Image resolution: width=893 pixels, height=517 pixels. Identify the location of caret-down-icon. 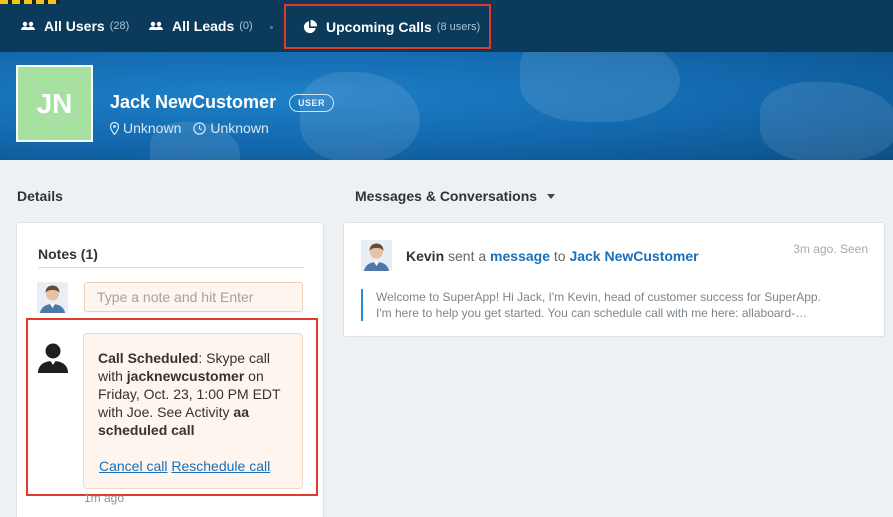
(551, 196).